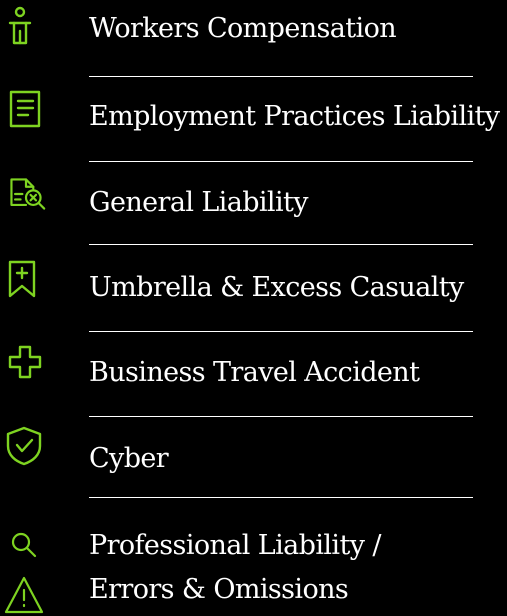 This screenshot has height=616, width=507. Describe the element at coordinates (235, 545) in the screenshot. I see `item-label-line-1: Professional Liability /` at that location.